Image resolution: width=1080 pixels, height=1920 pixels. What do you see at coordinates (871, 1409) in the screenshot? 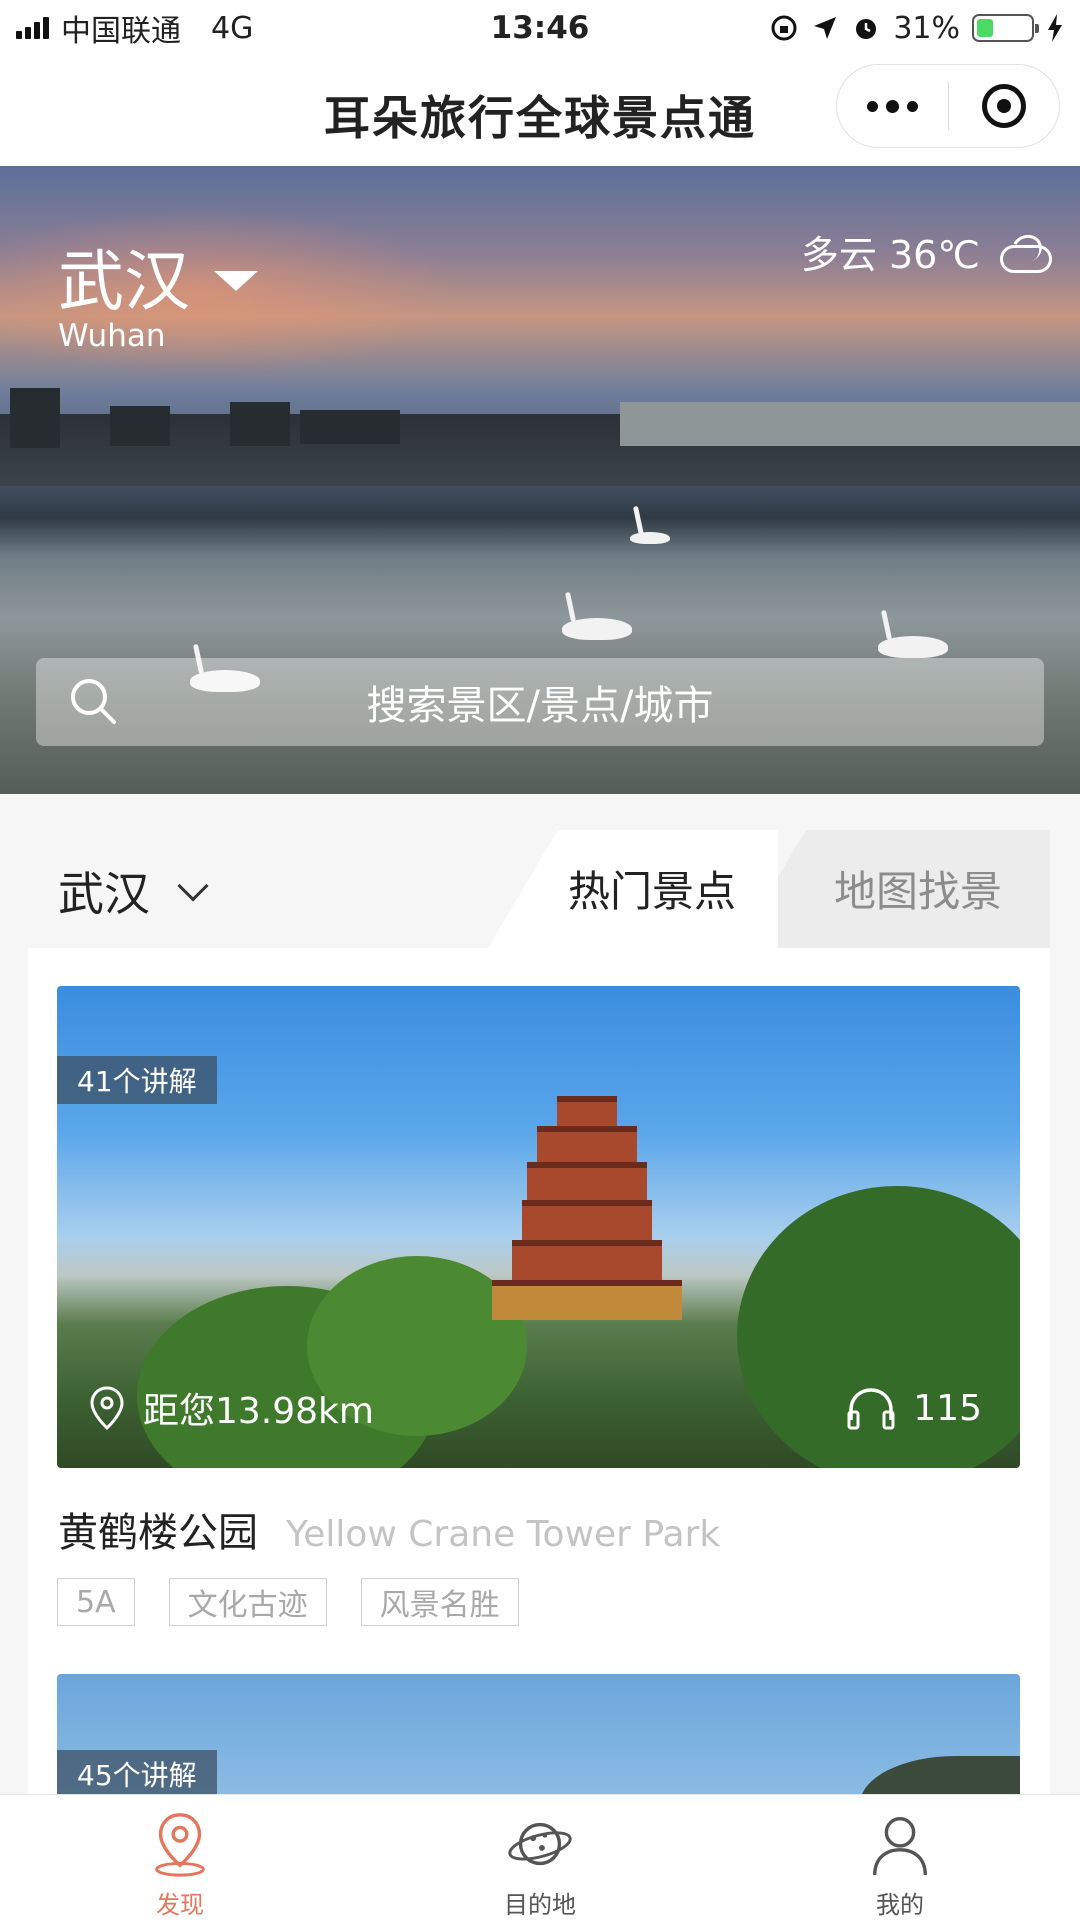
I see `headphones-icon` at bounding box center [871, 1409].